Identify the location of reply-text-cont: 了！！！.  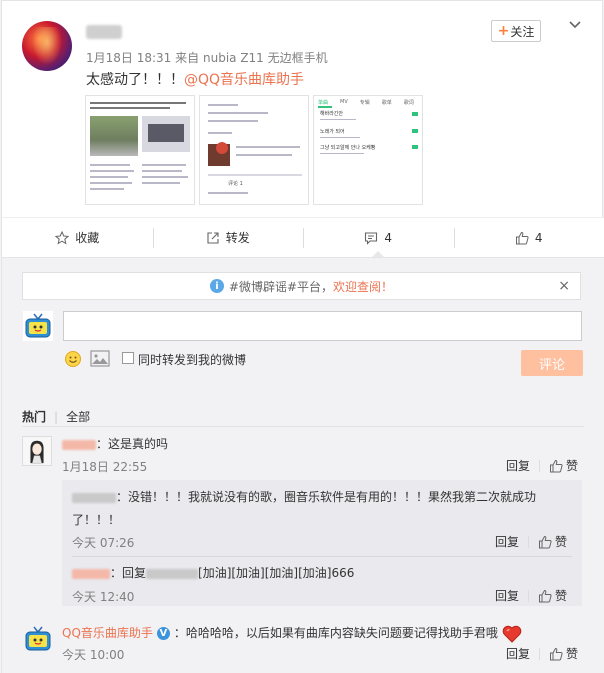
(96, 520).